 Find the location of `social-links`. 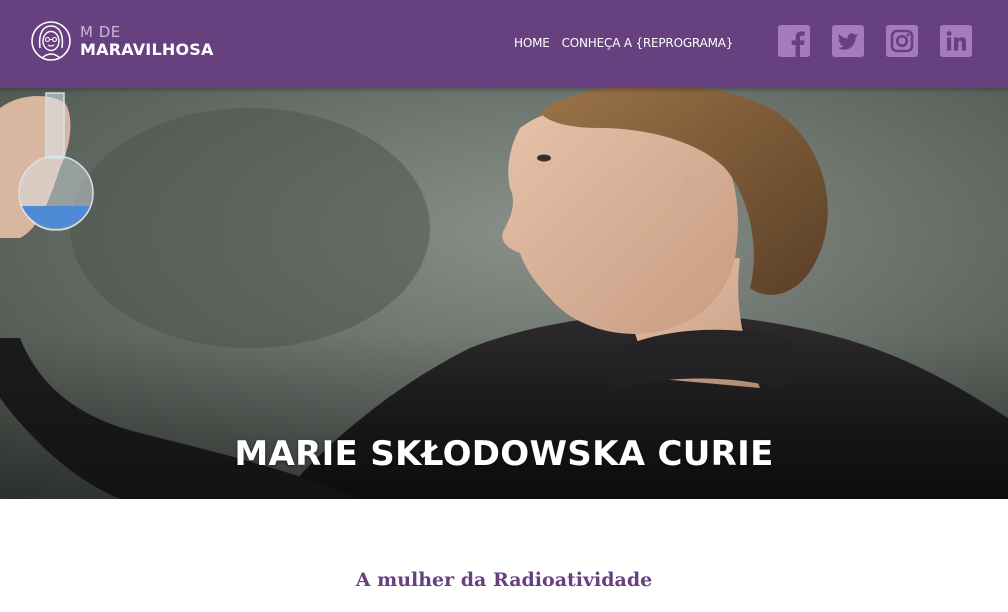

social-links is located at coordinates (875, 41).